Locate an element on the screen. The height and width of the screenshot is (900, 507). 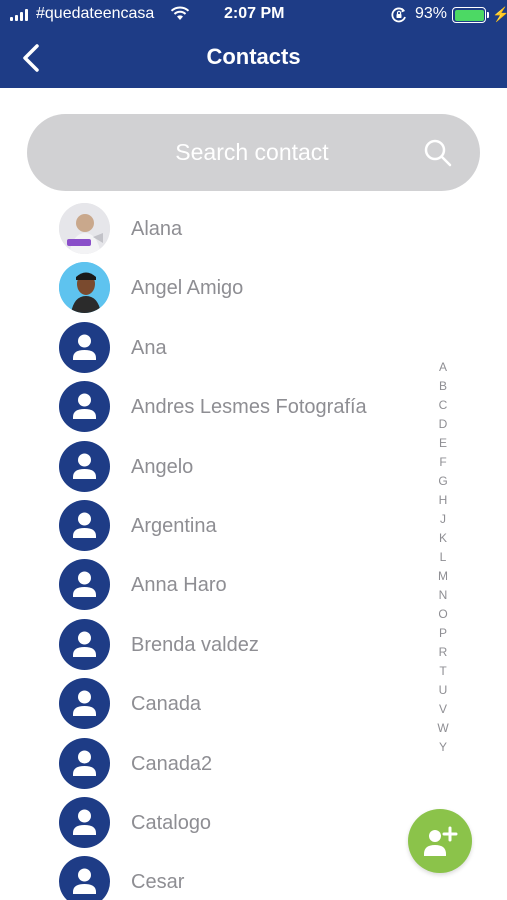
status-bar: #quedateencasa 2:07 PM 93% ⚡ is located at coordinates (253, 15).